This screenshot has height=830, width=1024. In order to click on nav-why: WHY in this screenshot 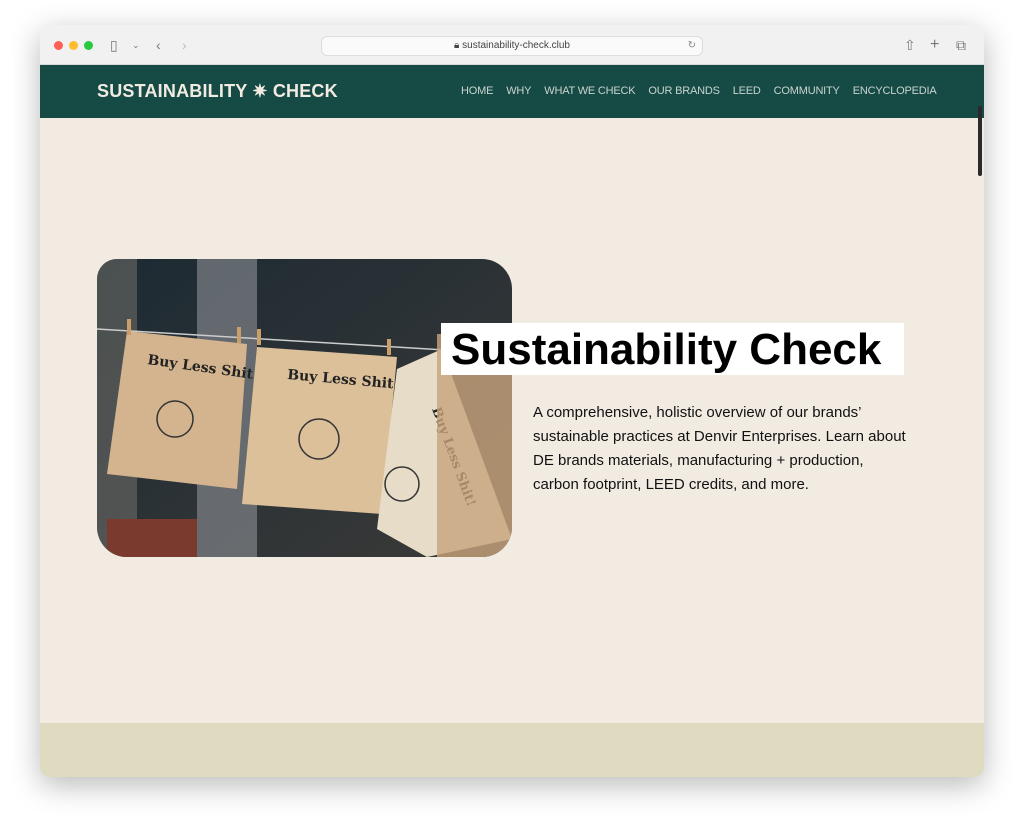, I will do `click(518, 91)`.